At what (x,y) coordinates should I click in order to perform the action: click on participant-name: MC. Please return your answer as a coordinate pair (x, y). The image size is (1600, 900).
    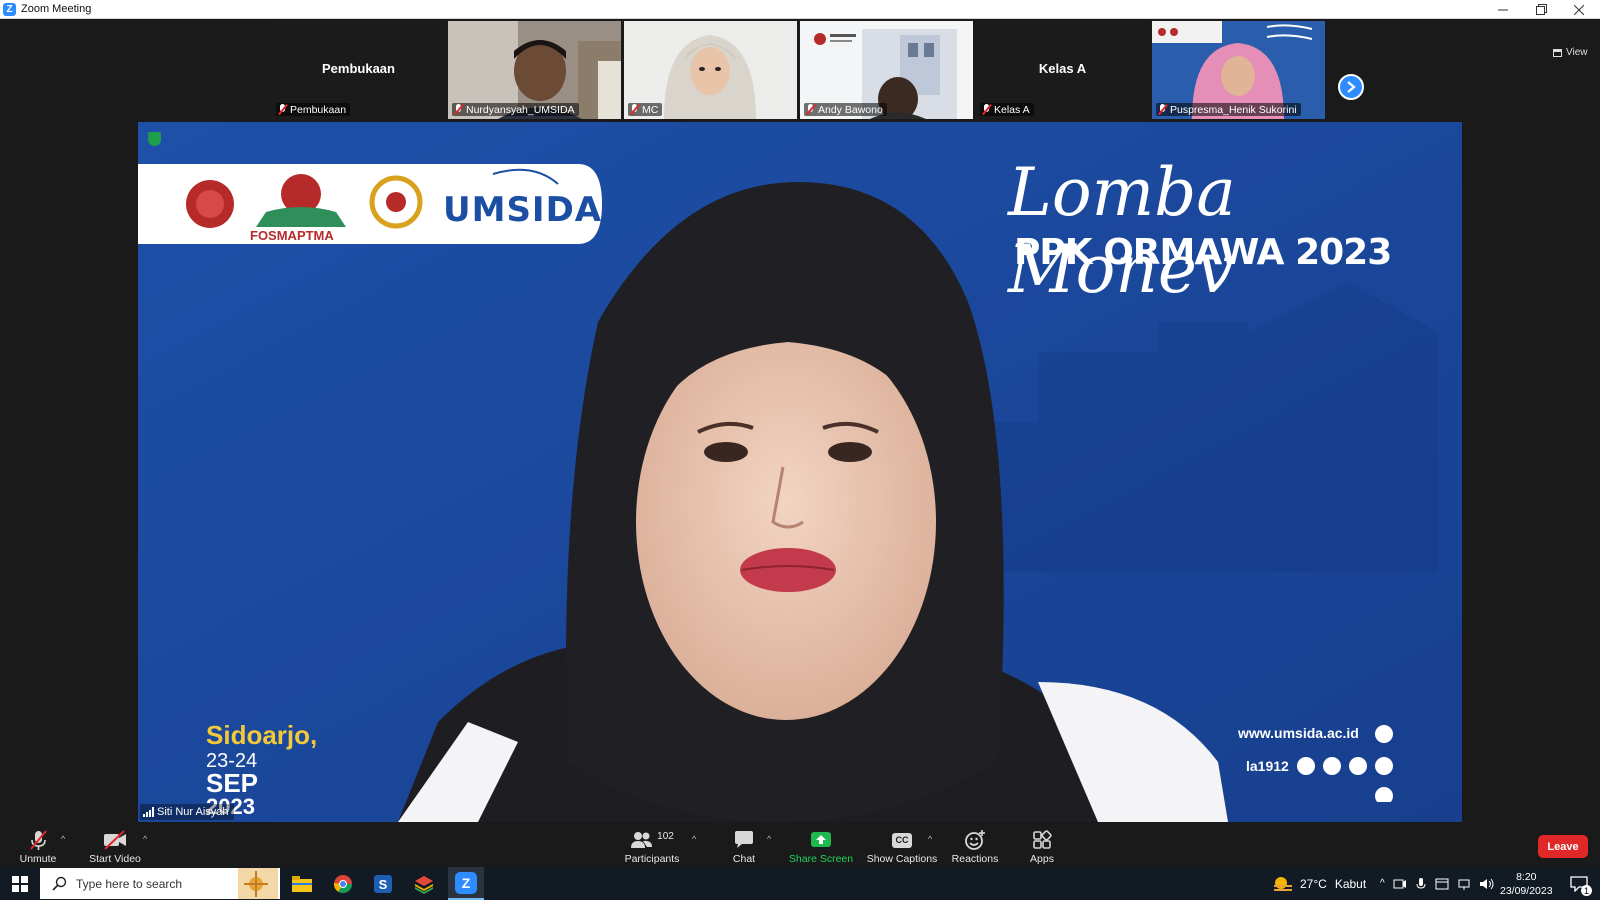
    Looking at the image, I should click on (650, 109).